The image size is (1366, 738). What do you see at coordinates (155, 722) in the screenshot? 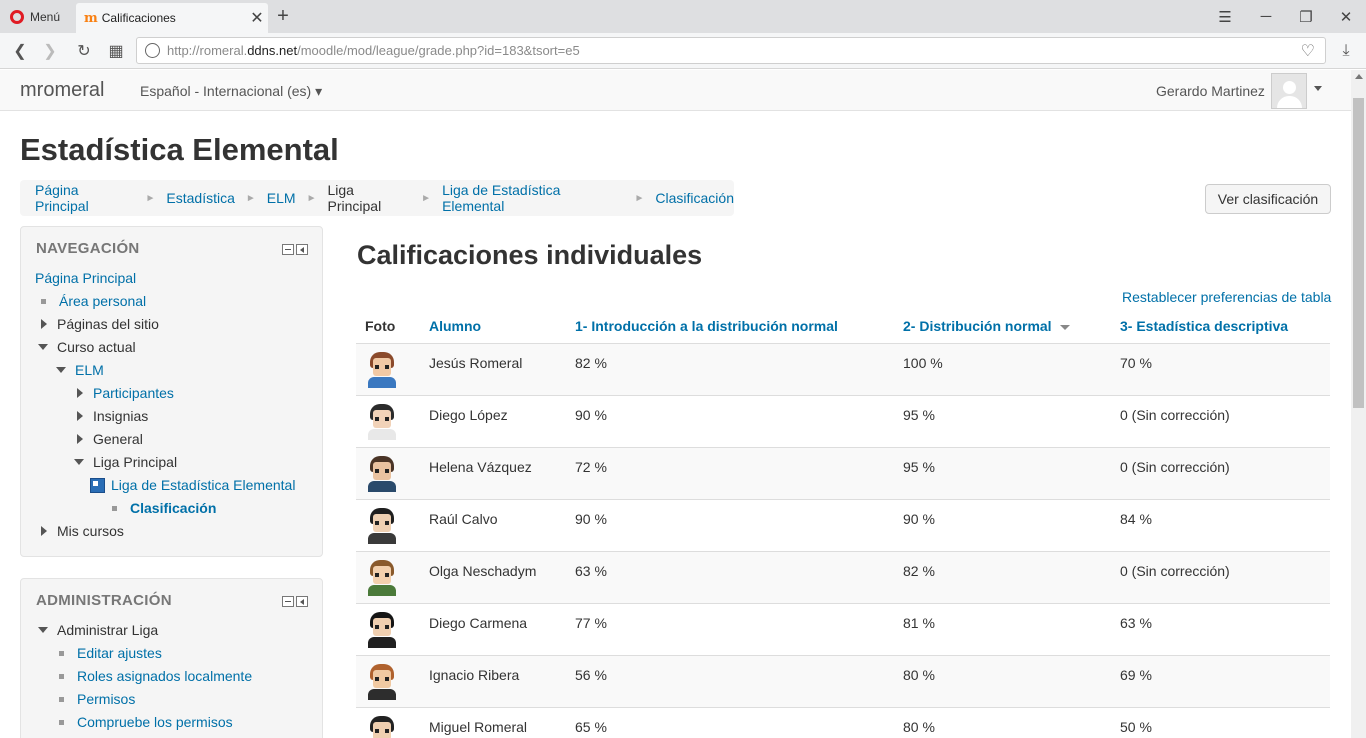
I see `admin-item-check-permissions-label: Compruebe los permisos` at bounding box center [155, 722].